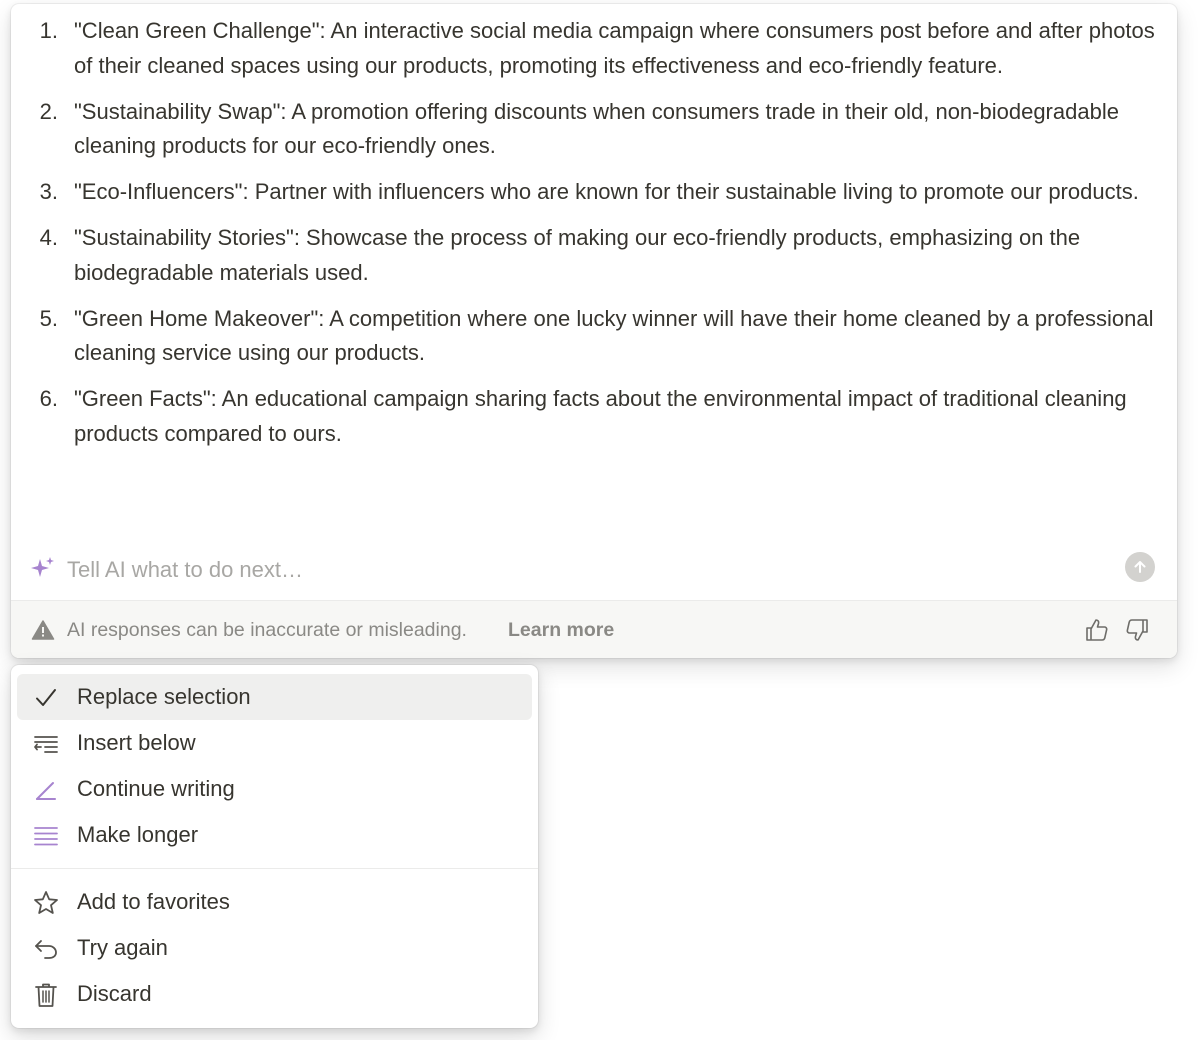 The width and height of the screenshot is (1200, 1040). What do you see at coordinates (274, 868) in the screenshot?
I see `menu-divider` at bounding box center [274, 868].